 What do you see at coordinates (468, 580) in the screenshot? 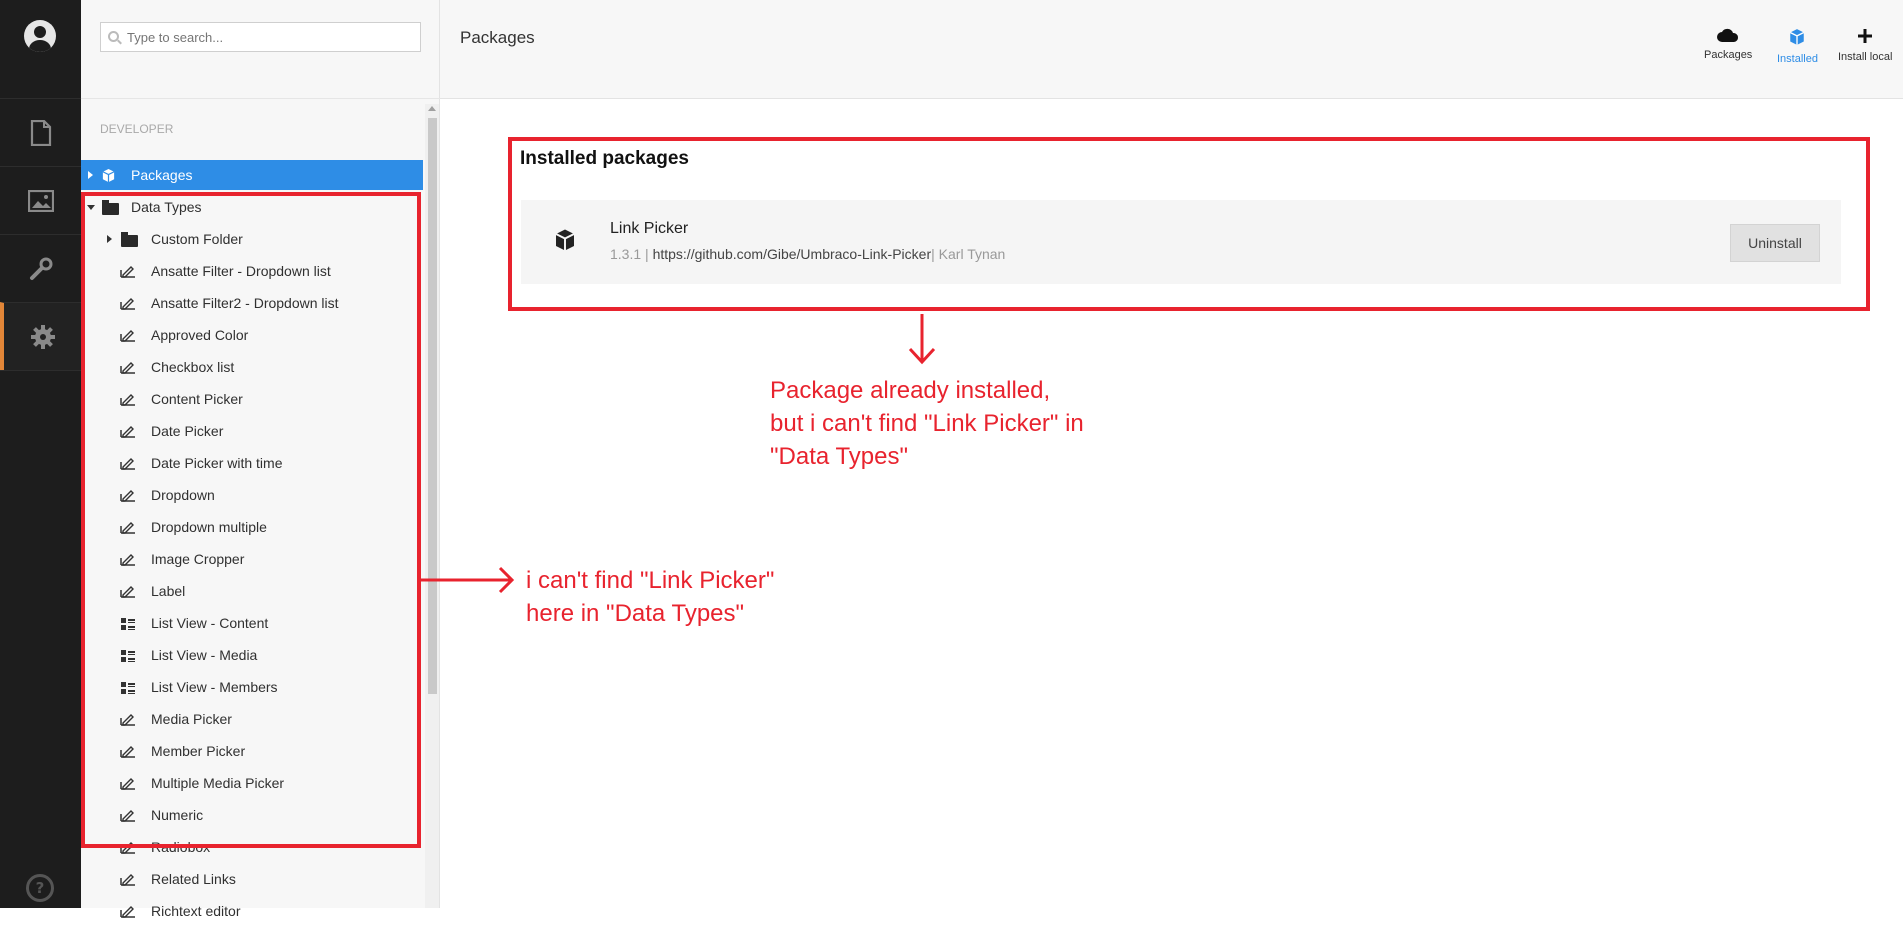
I see `arrow-right-annotation` at bounding box center [468, 580].